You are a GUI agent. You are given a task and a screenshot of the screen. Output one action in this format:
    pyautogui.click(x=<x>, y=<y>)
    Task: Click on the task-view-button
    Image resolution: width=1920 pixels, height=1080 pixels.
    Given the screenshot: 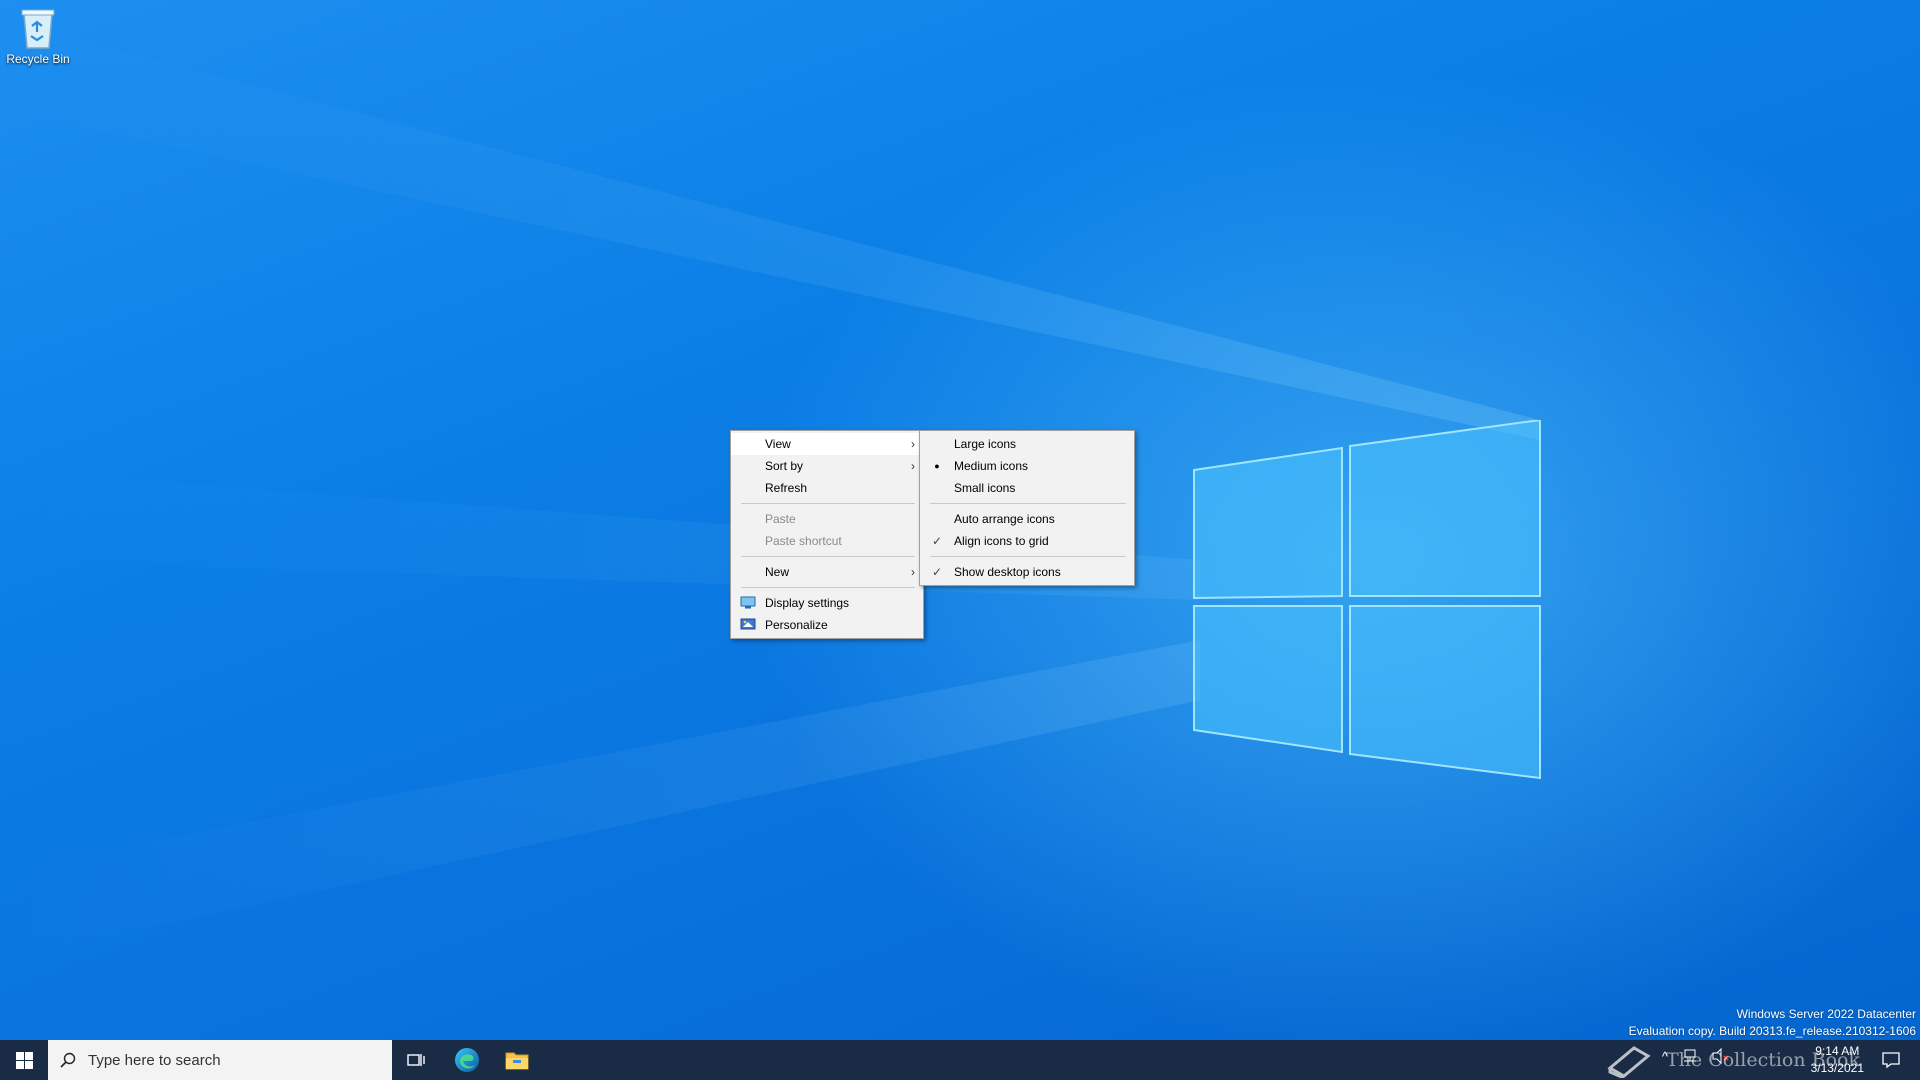 What is the action you would take?
    pyautogui.click(x=416, y=1060)
    